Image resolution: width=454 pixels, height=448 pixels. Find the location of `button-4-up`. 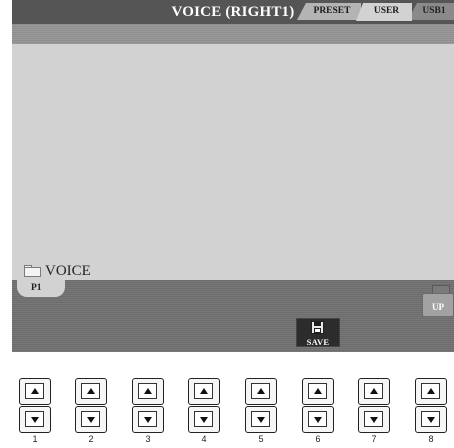

button-4-up is located at coordinates (204, 391).